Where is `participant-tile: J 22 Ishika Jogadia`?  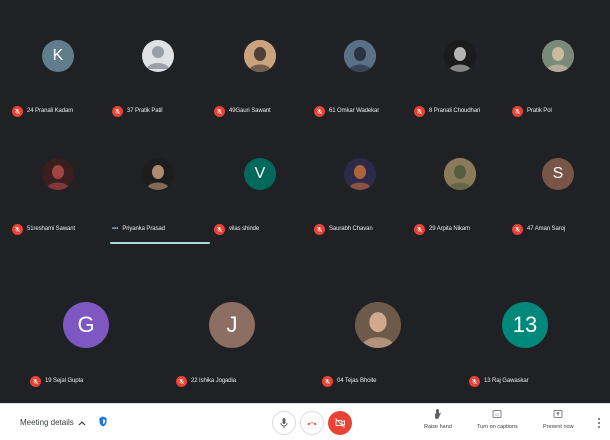
participant-tile: J 22 Ishika Jogadia is located at coordinates (232, 339).